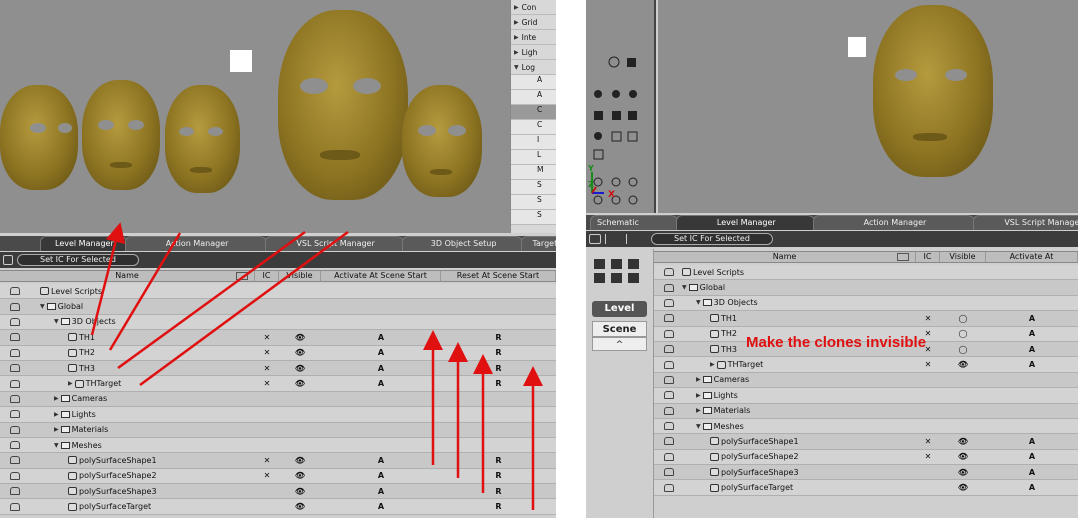  What do you see at coordinates (866, 273) in the screenshot?
I see `hierarchy-row: Level Scripts` at bounding box center [866, 273].